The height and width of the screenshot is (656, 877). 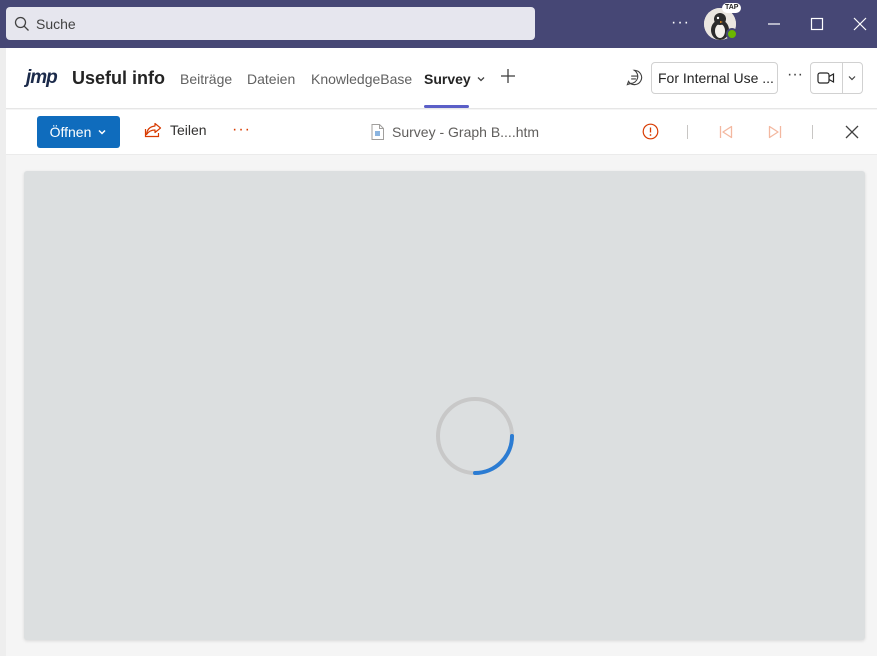 What do you see at coordinates (153, 130) in the screenshot?
I see `share-icon` at bounding box center [153, 130].